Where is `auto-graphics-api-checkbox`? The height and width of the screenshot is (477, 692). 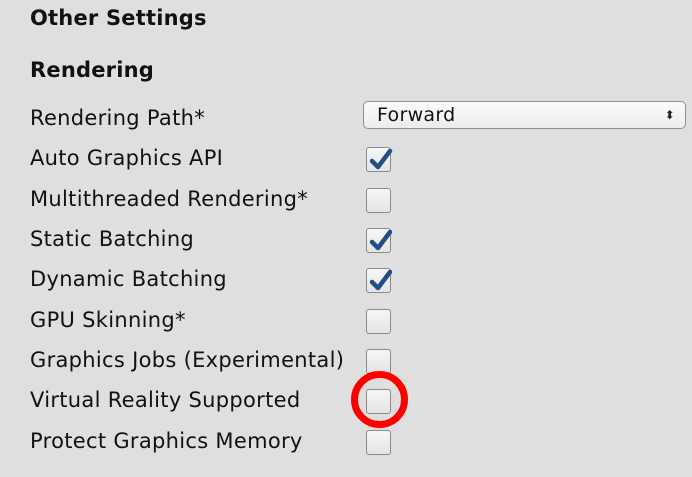 auto-graphics-api-checkbox is located at coordinates (379, 159).